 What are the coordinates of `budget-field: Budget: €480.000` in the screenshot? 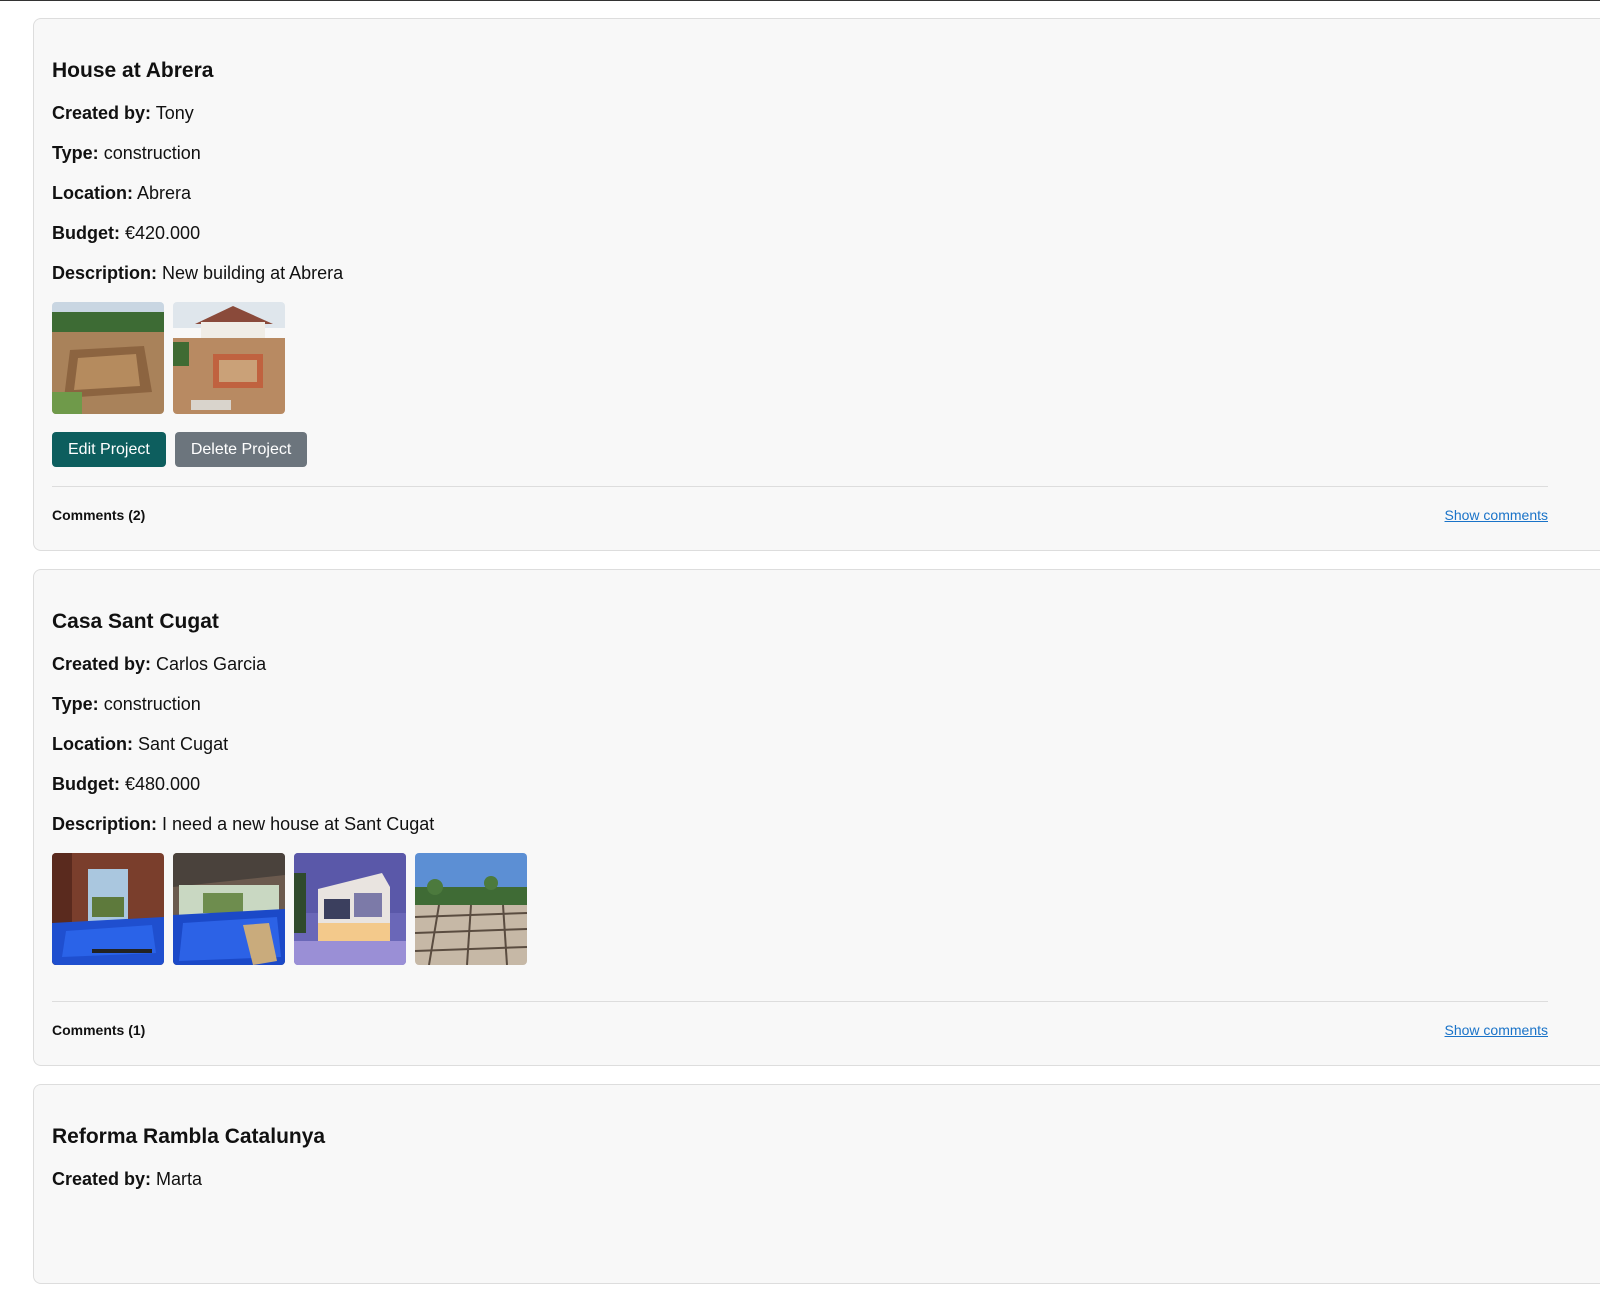 It's located at (826, 784).